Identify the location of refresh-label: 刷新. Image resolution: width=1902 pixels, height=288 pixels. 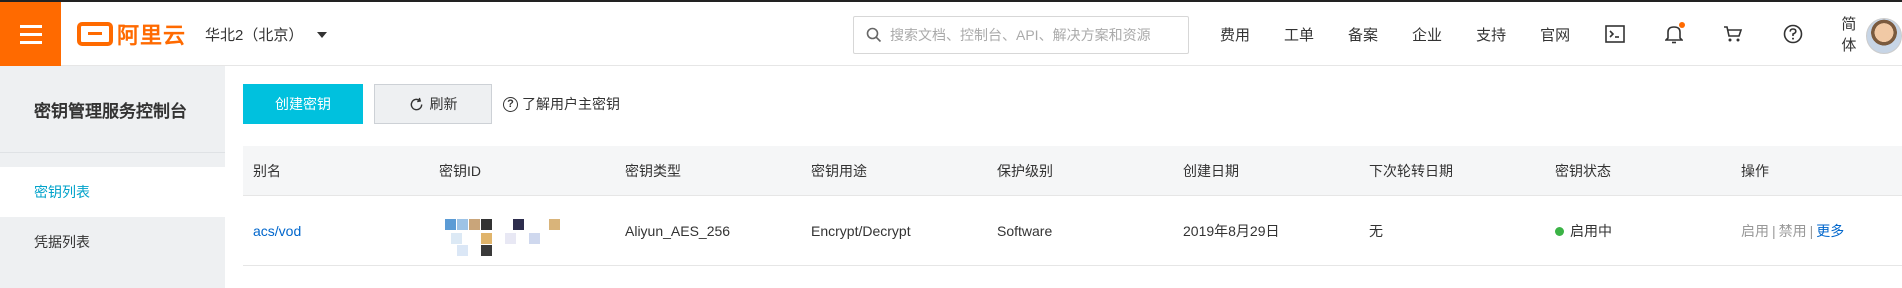
(443, 104).